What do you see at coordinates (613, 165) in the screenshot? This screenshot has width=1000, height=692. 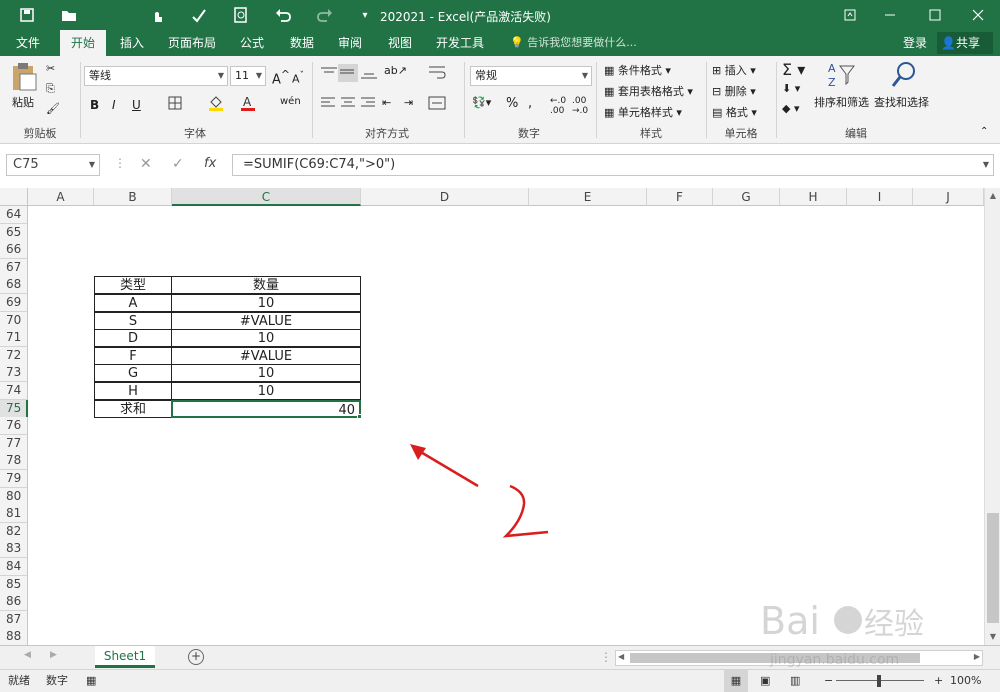 I see `formula-input: =SUMIF(C69:C74,">0") ▼` at bounding box center [613, 165].